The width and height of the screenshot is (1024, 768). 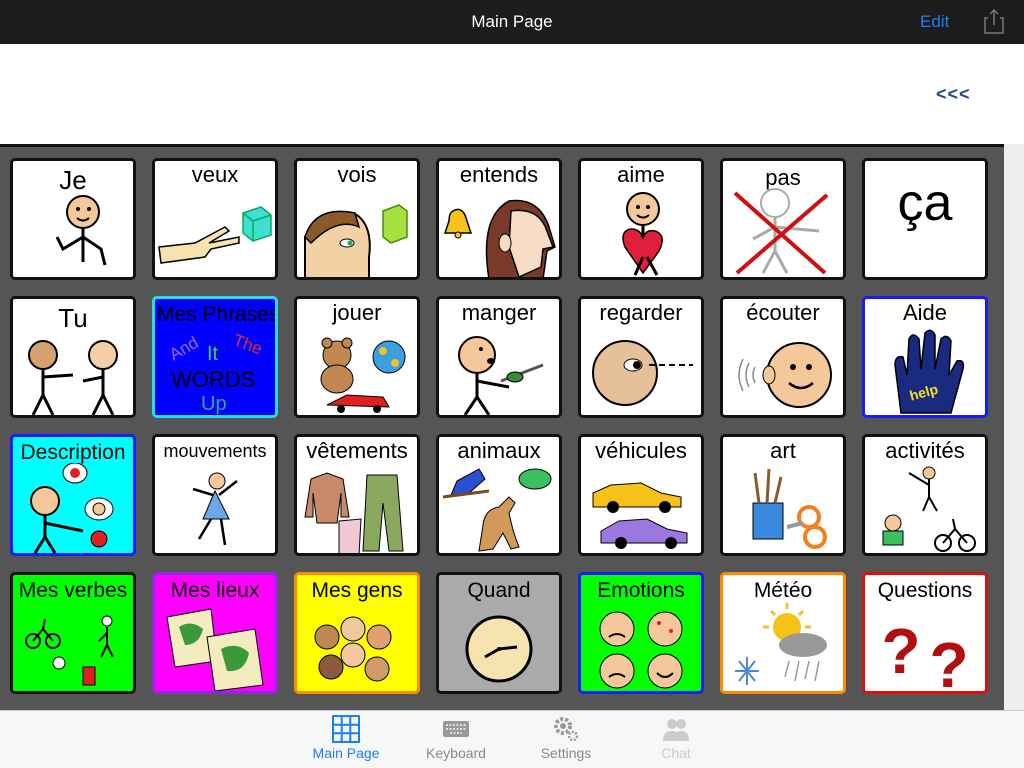 I want to click on clothes-icon, so click(x=354, y=512).